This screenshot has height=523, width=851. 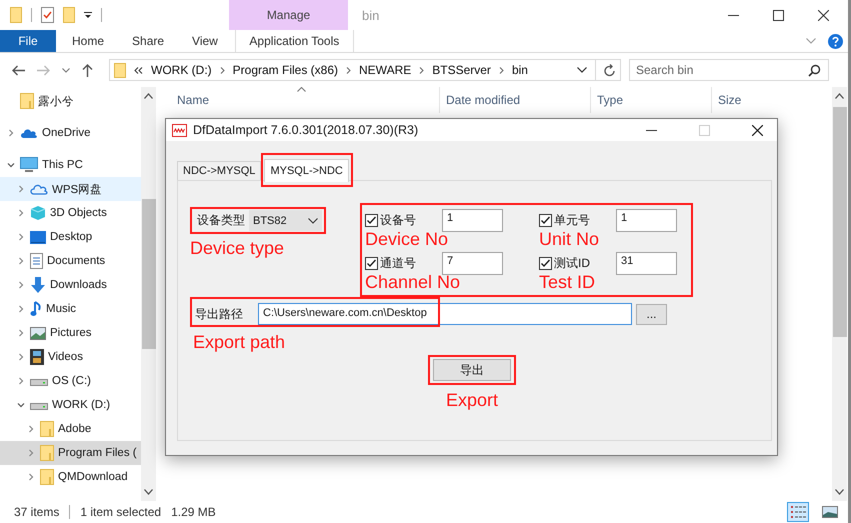 What do you see at coordinates (70, 429) in the screenshot?
I see `nav-item: Adobe` at bounding box center [70, 429].